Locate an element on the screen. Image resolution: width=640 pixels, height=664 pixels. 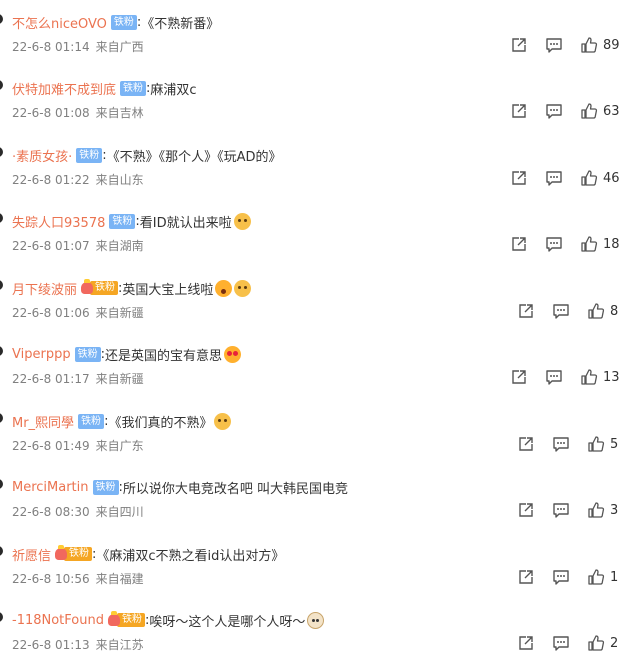
comment-actions: 1 is located at coordinates (567, 577).